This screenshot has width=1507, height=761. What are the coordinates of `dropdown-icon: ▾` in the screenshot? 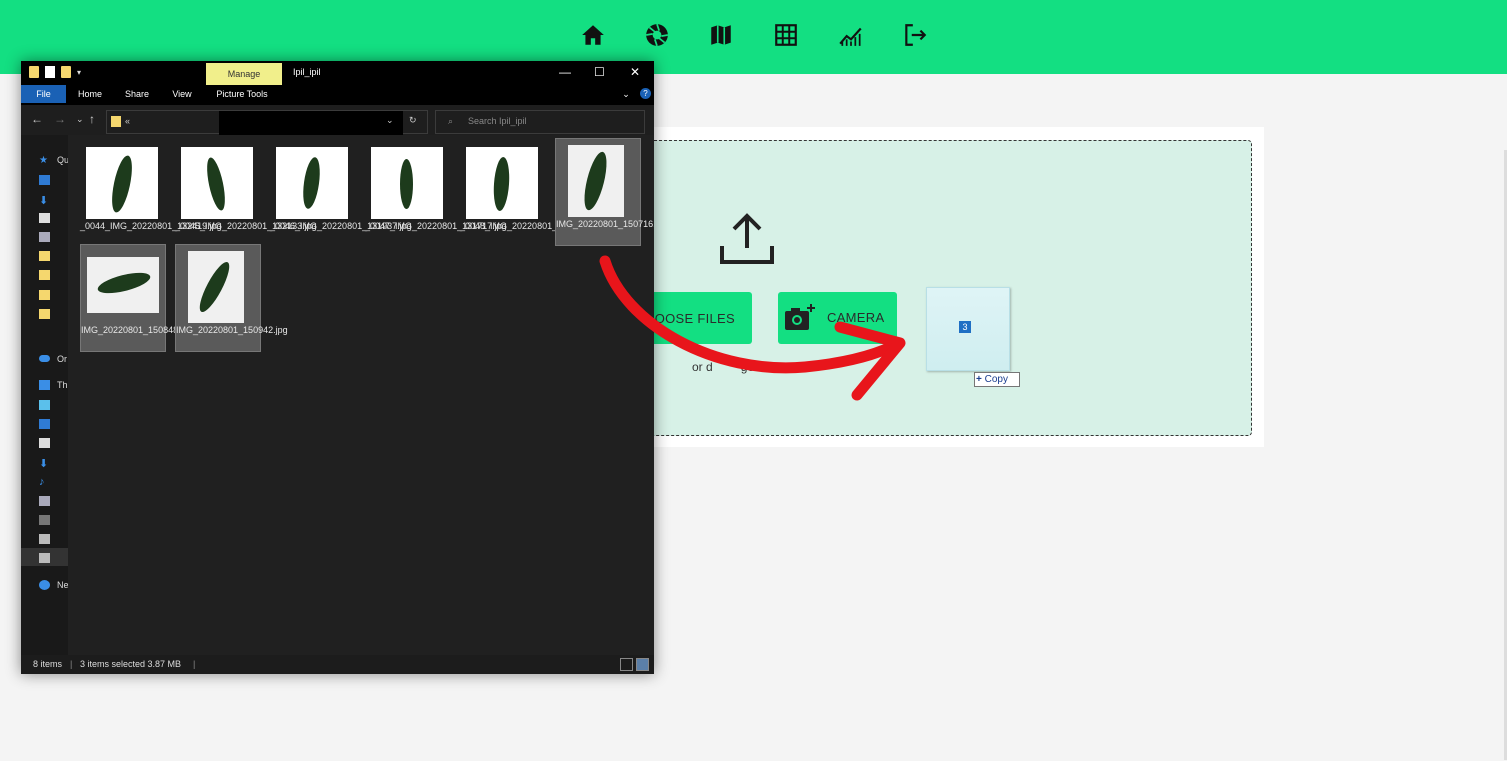 It's located at (79, 72).